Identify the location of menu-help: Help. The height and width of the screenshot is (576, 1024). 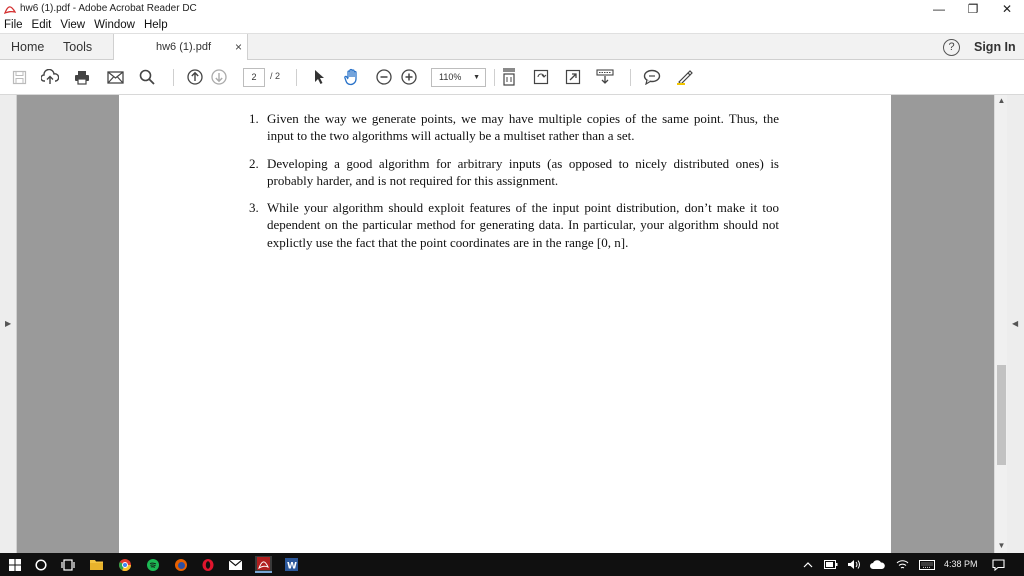
(156, 25).